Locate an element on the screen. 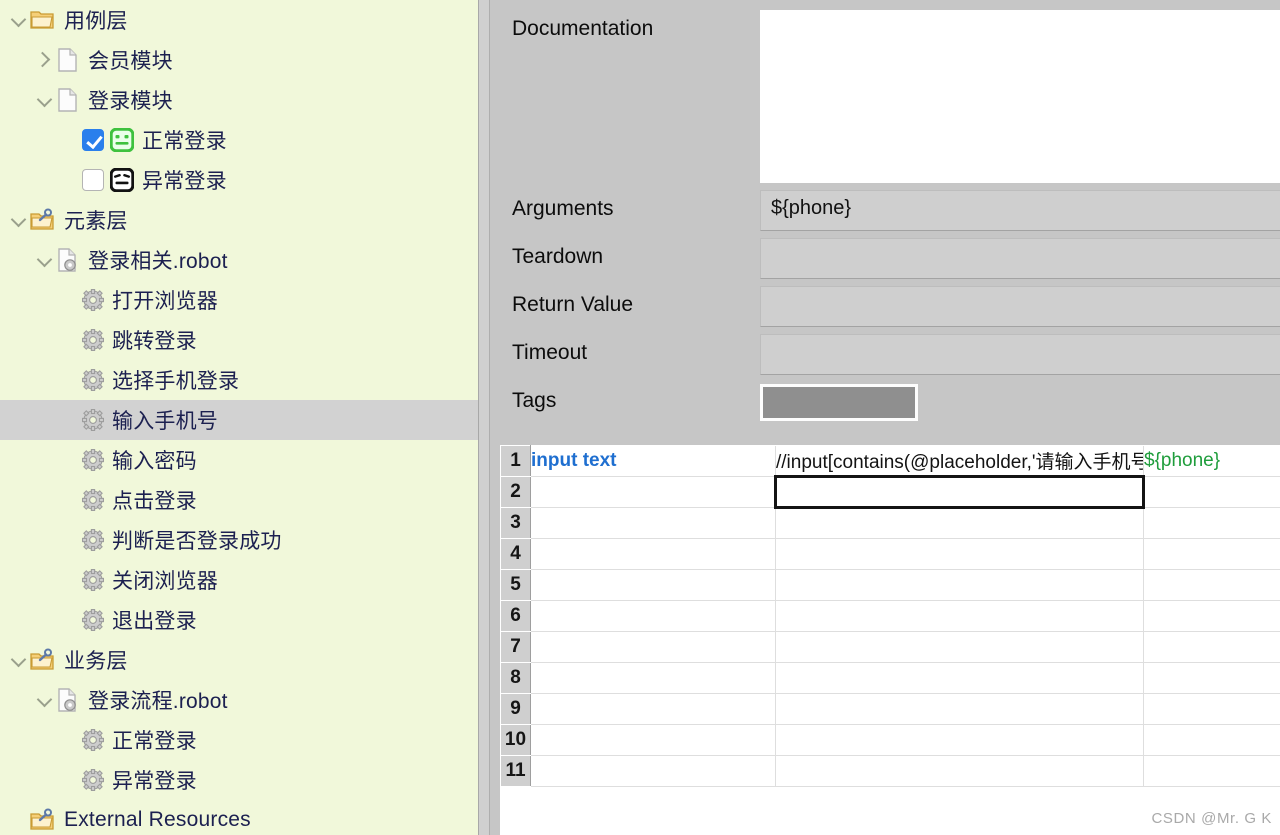 The image size is (1280, 835). table-row: 9 is located at coordinates (890, 709).